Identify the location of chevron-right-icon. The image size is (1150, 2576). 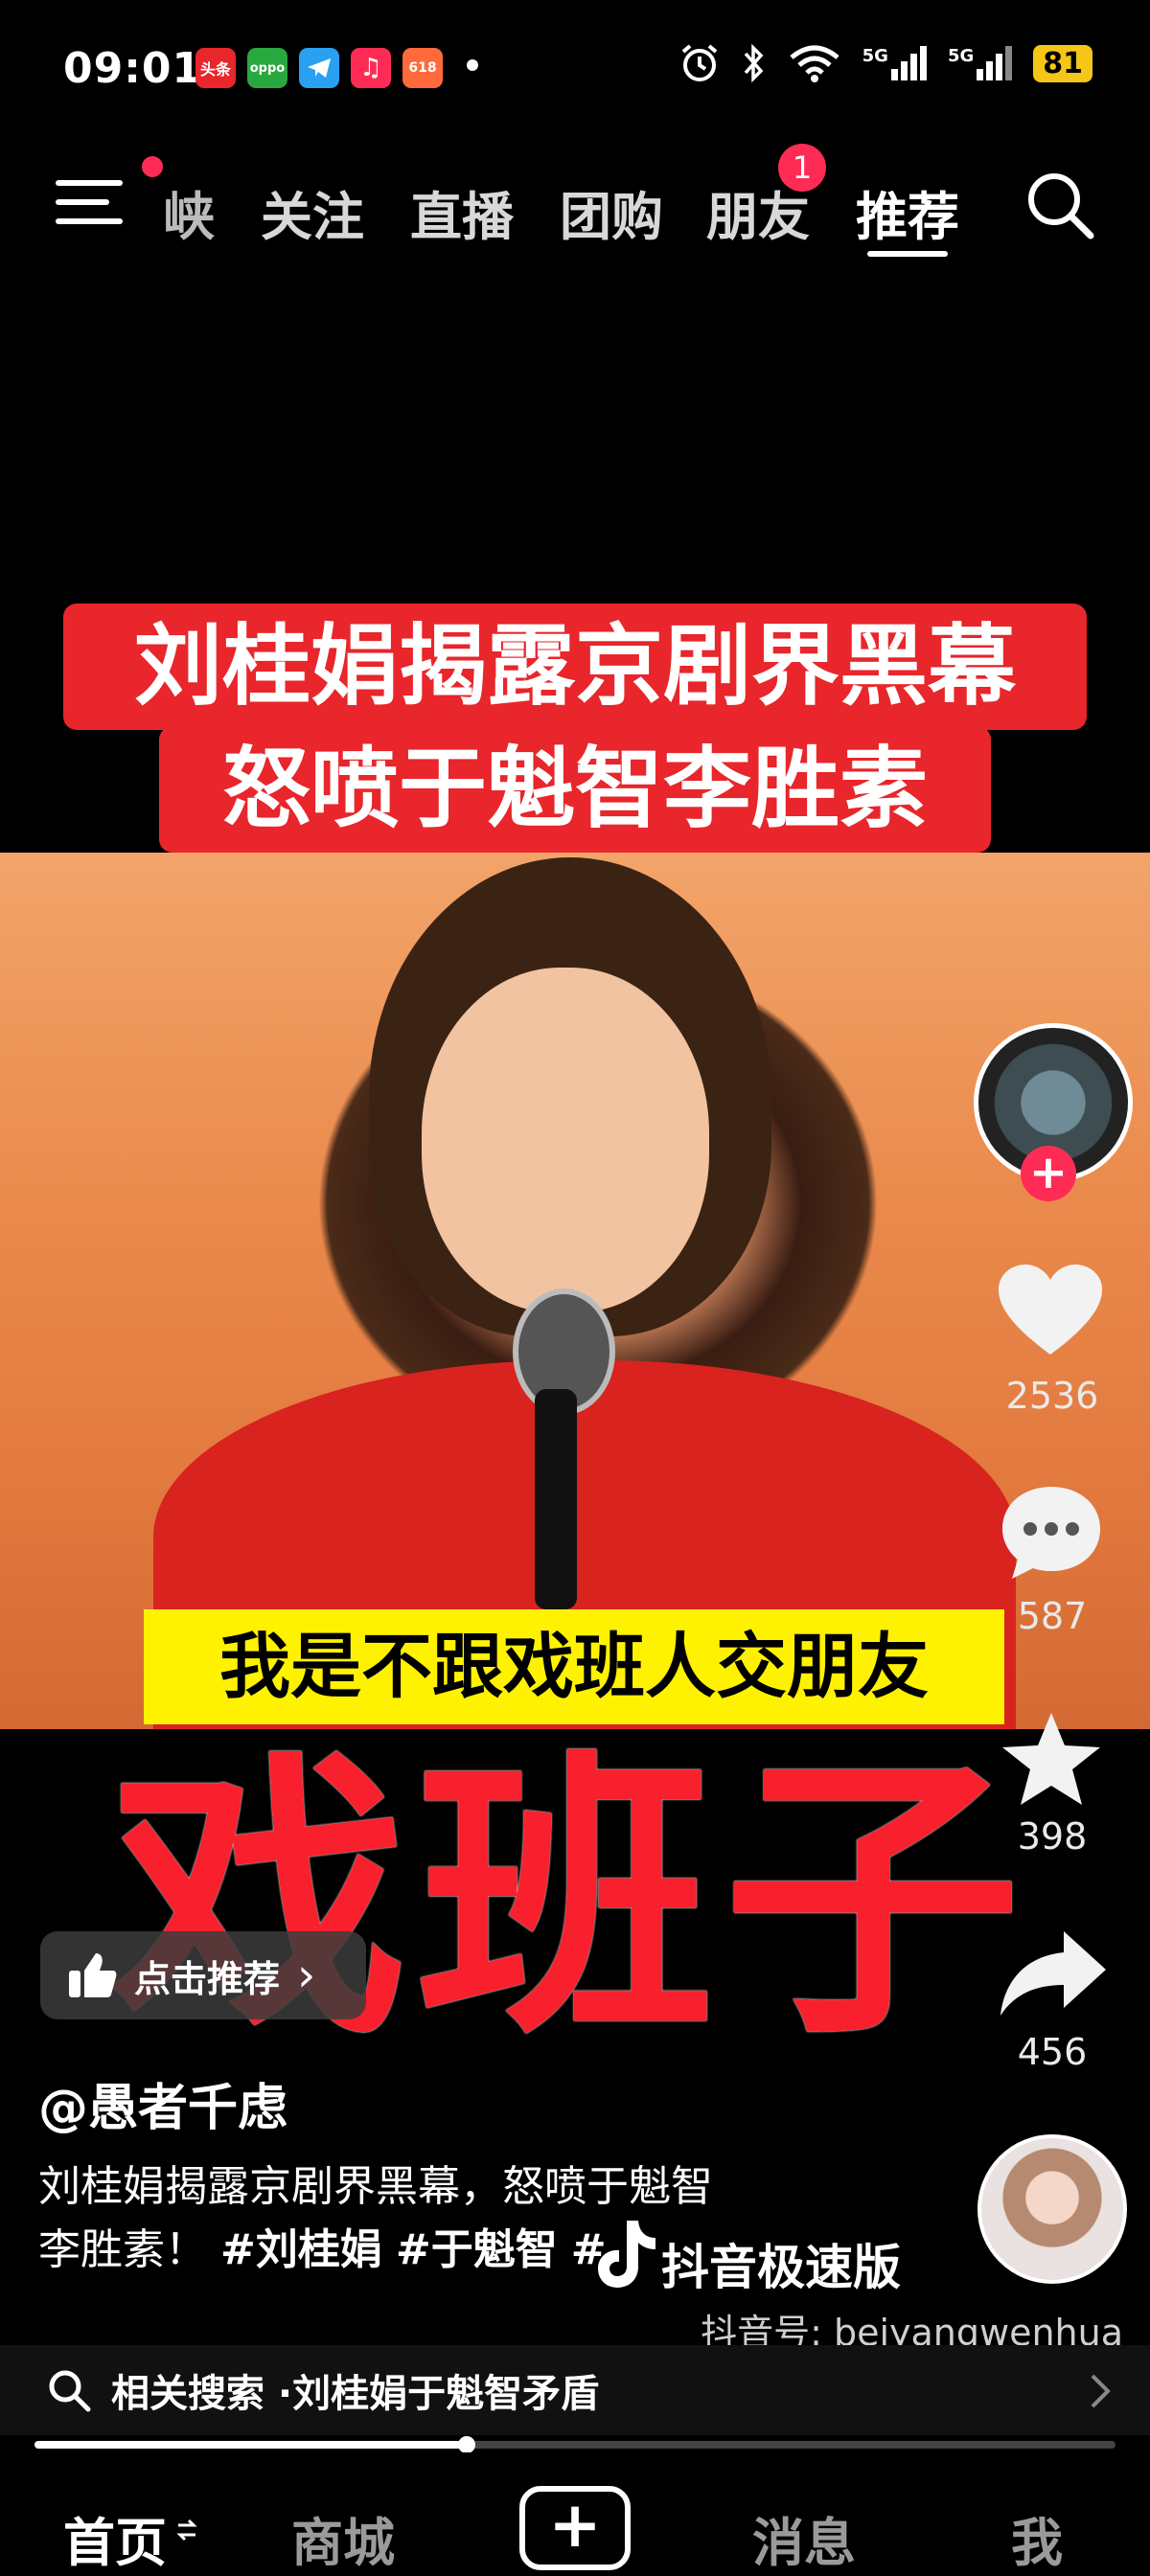
(1101, 2391).